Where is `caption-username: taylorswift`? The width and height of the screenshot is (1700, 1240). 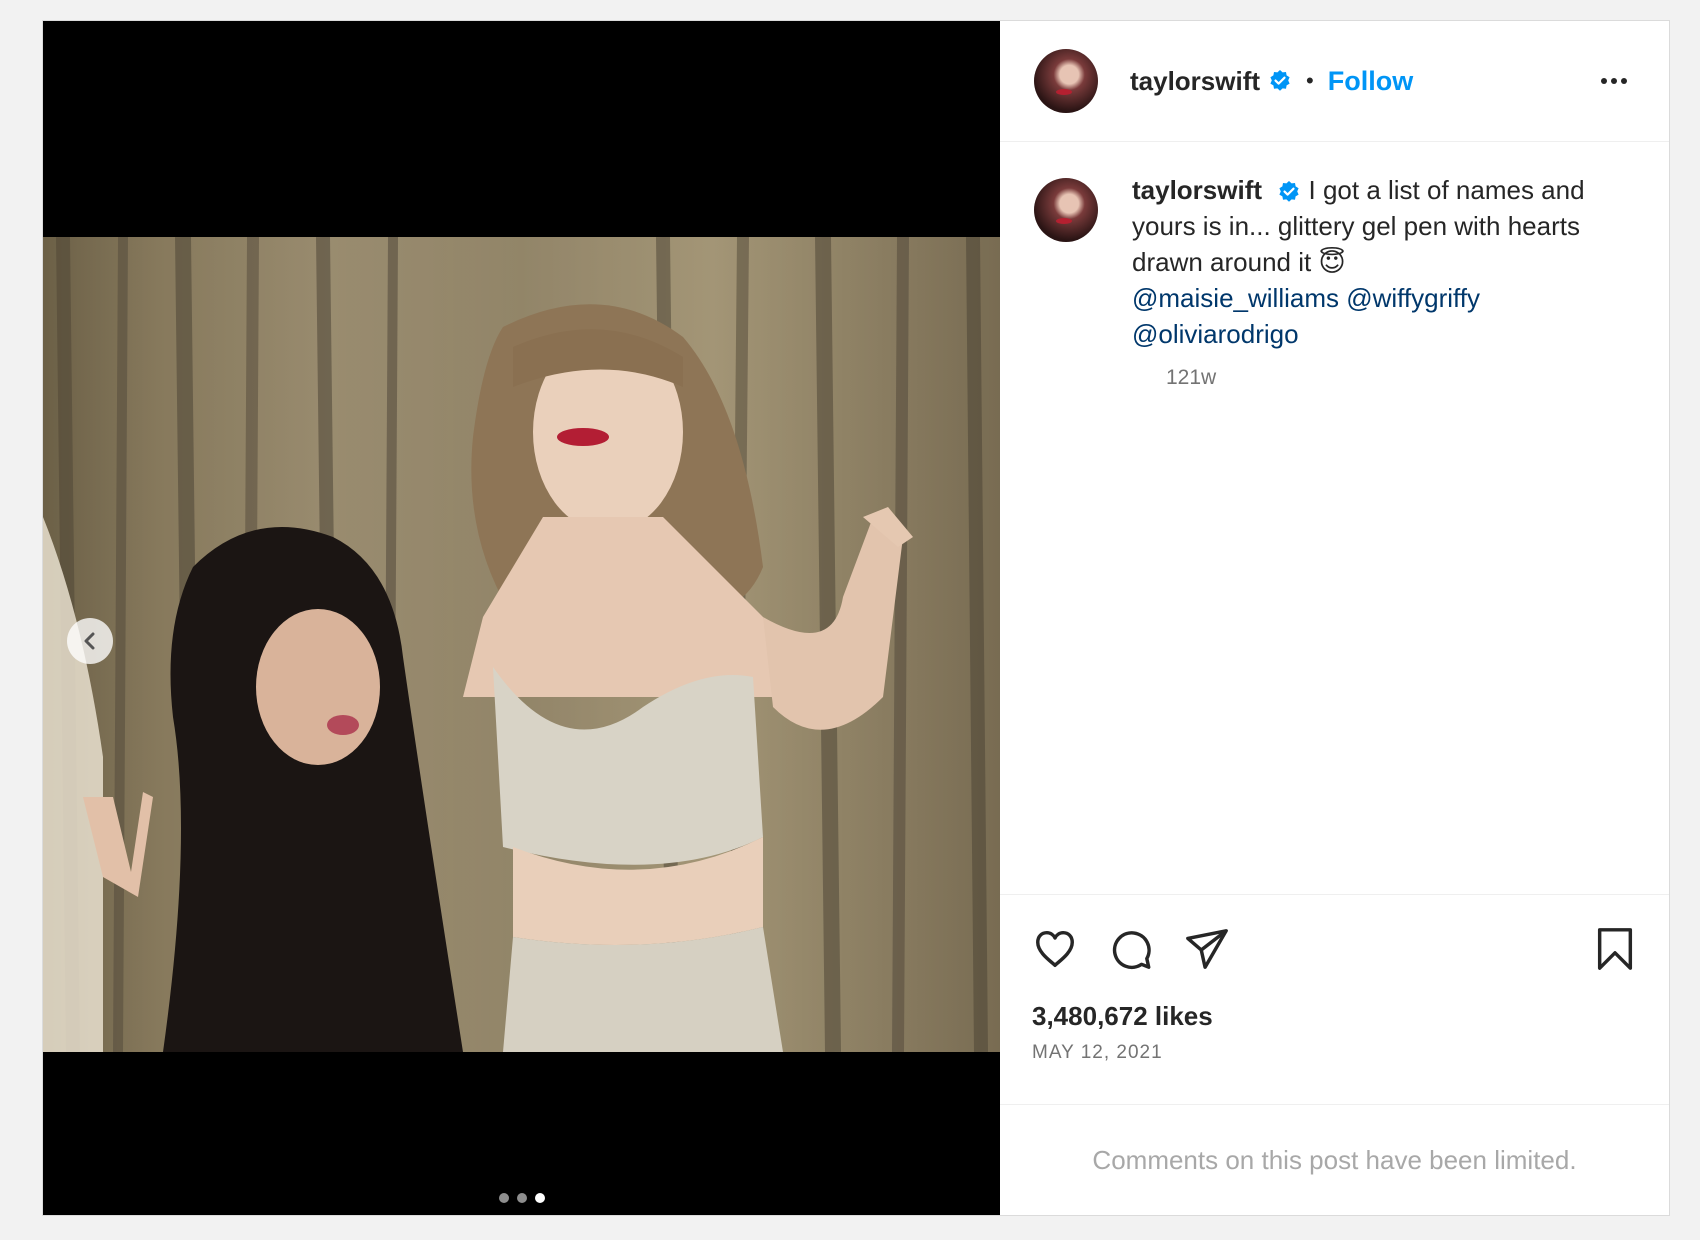
caption-username: taylorswift is located at coordinates (1197, 190).